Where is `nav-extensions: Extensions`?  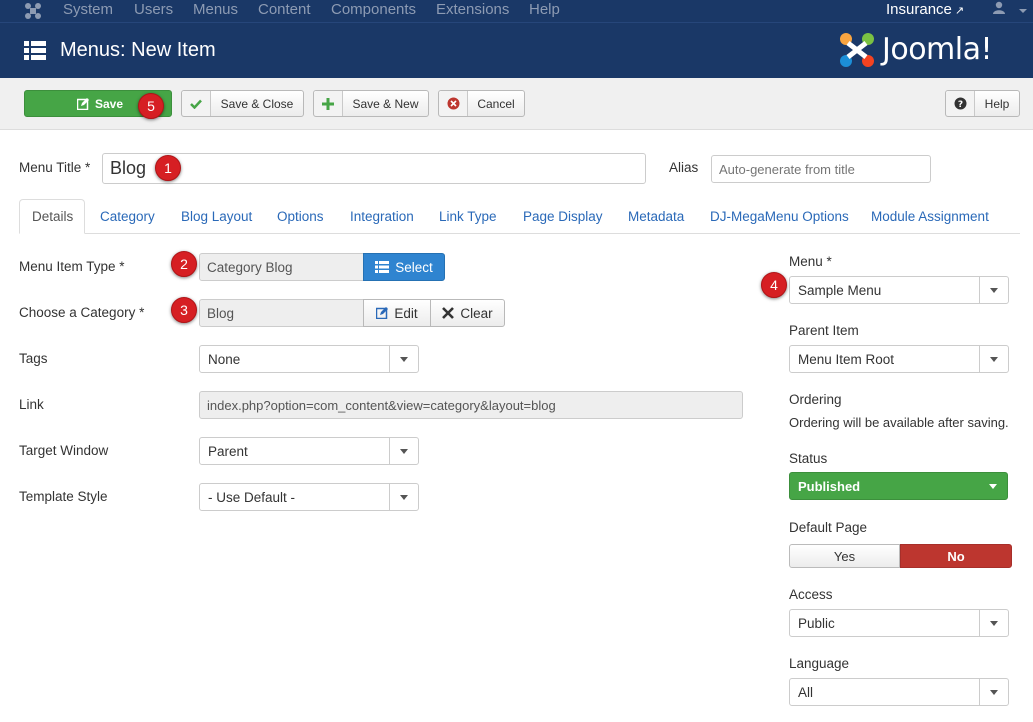 nav-extensions: Extensions is located at coordinates (472, 9).